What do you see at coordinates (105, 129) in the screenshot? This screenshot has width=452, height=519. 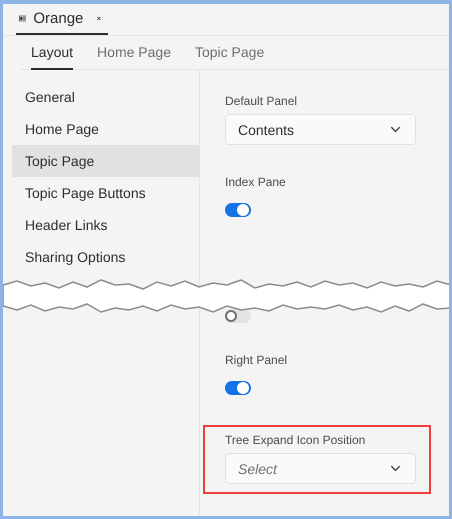 I see `sidebar-item: Home Page` at bounding box center [105, 129].